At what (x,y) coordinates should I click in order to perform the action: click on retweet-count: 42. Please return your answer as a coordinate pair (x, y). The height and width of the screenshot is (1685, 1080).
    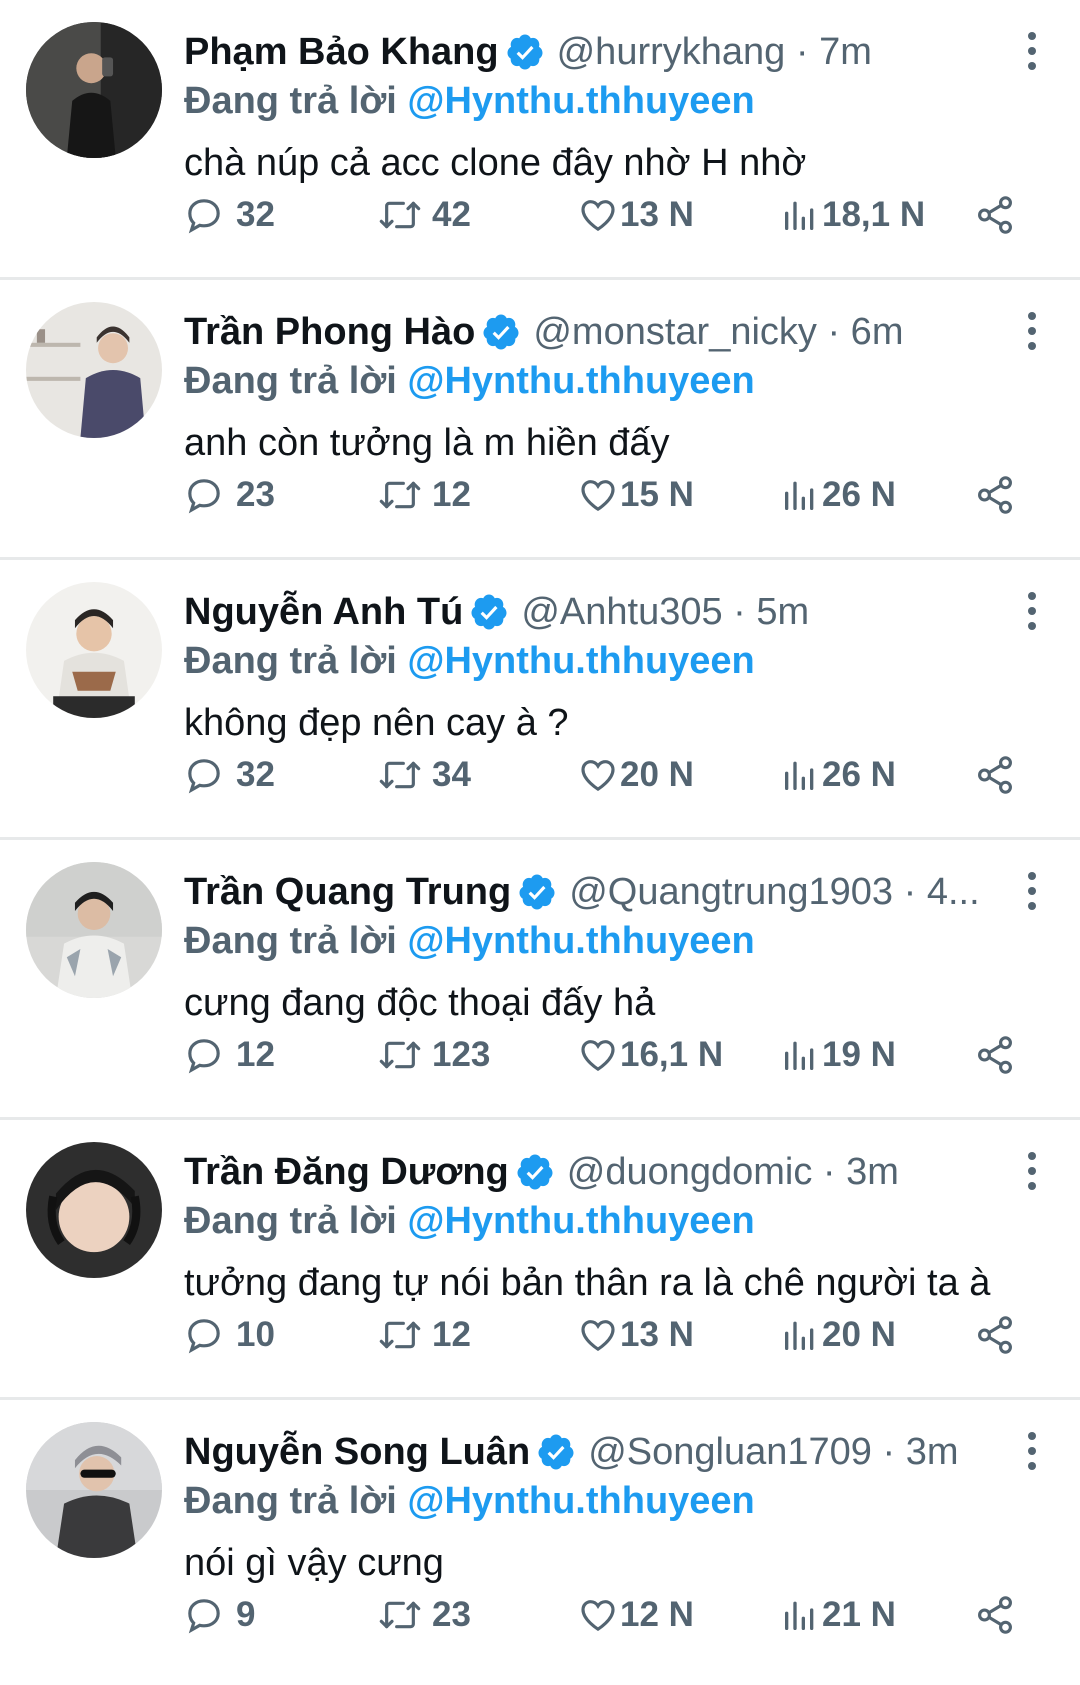
    Looking at the image, I should click on (451, 214).